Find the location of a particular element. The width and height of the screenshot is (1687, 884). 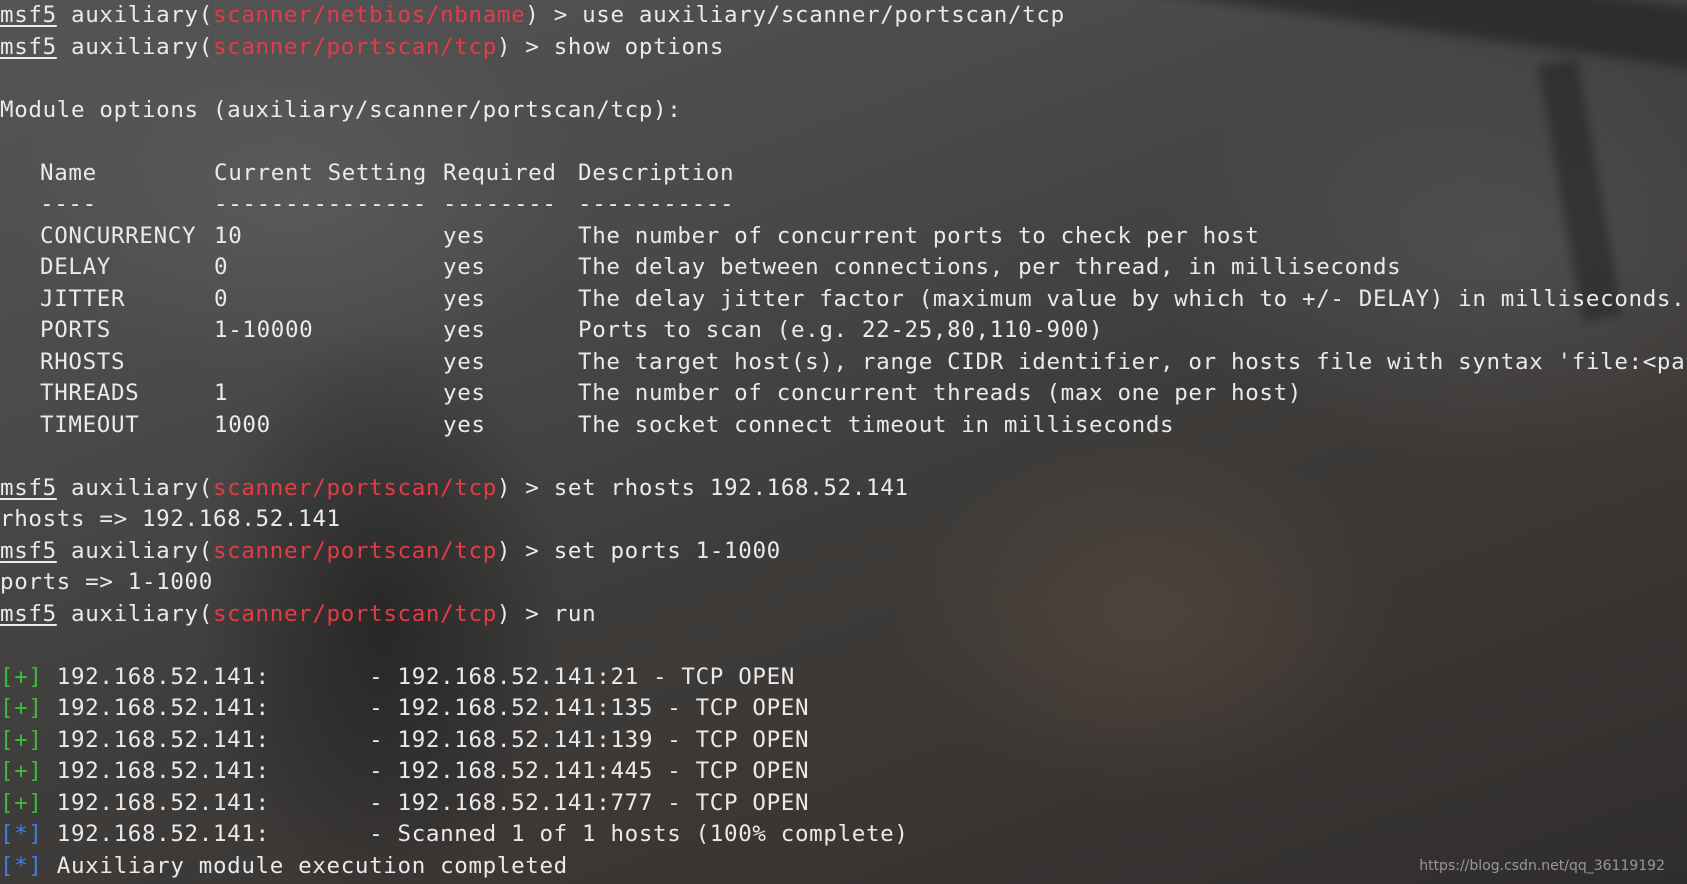

command-text: show options is located at coordinates (639, 46).